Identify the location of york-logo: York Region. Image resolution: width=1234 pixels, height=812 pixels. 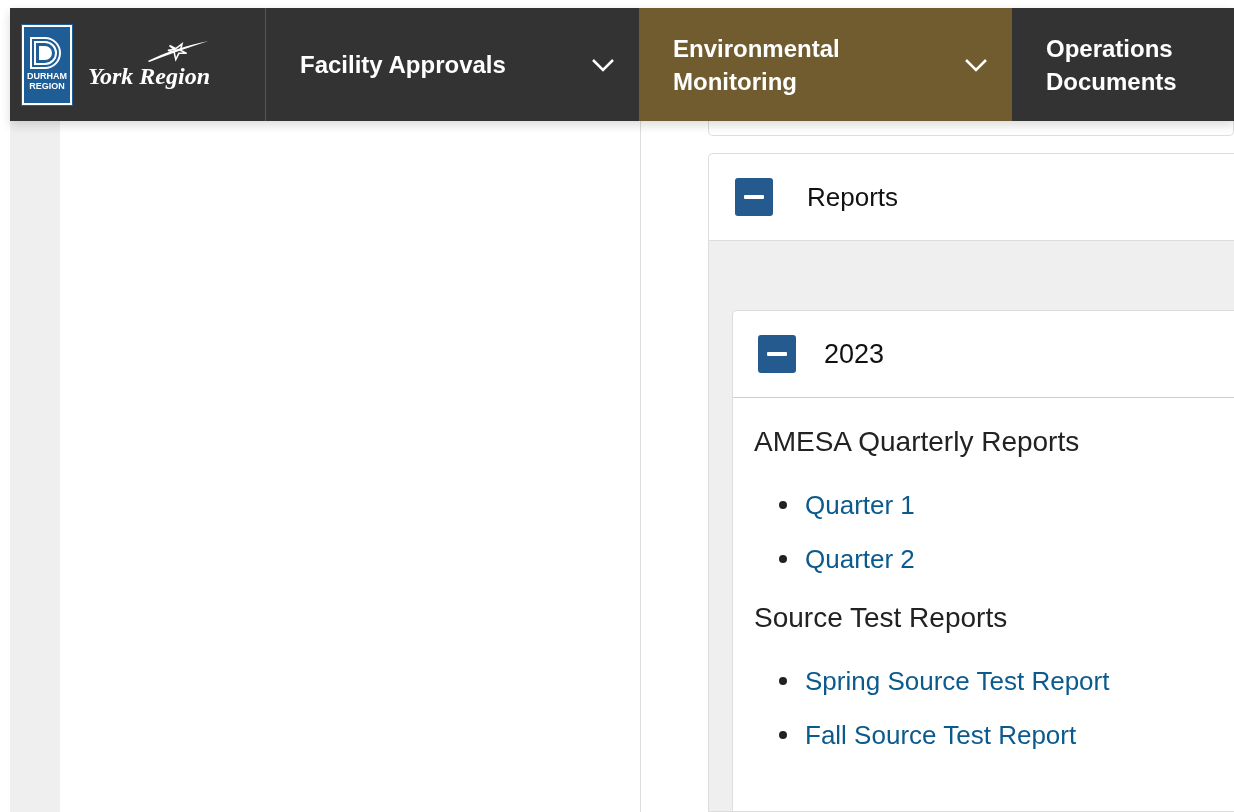
(149, 64).